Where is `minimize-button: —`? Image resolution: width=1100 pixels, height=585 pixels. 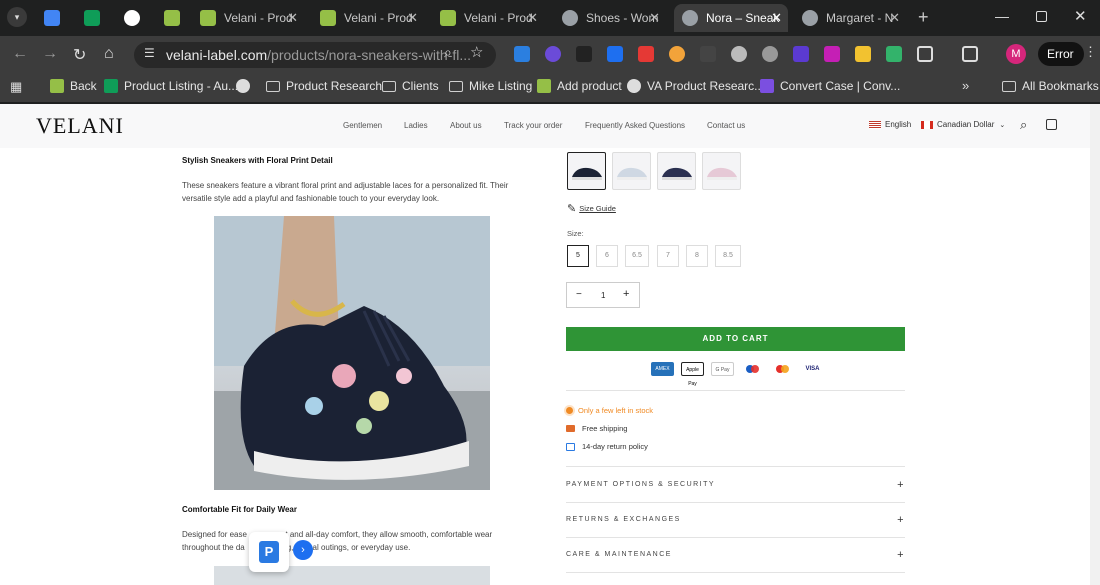 minimize-button: — is located at coordinates (1002, 16).